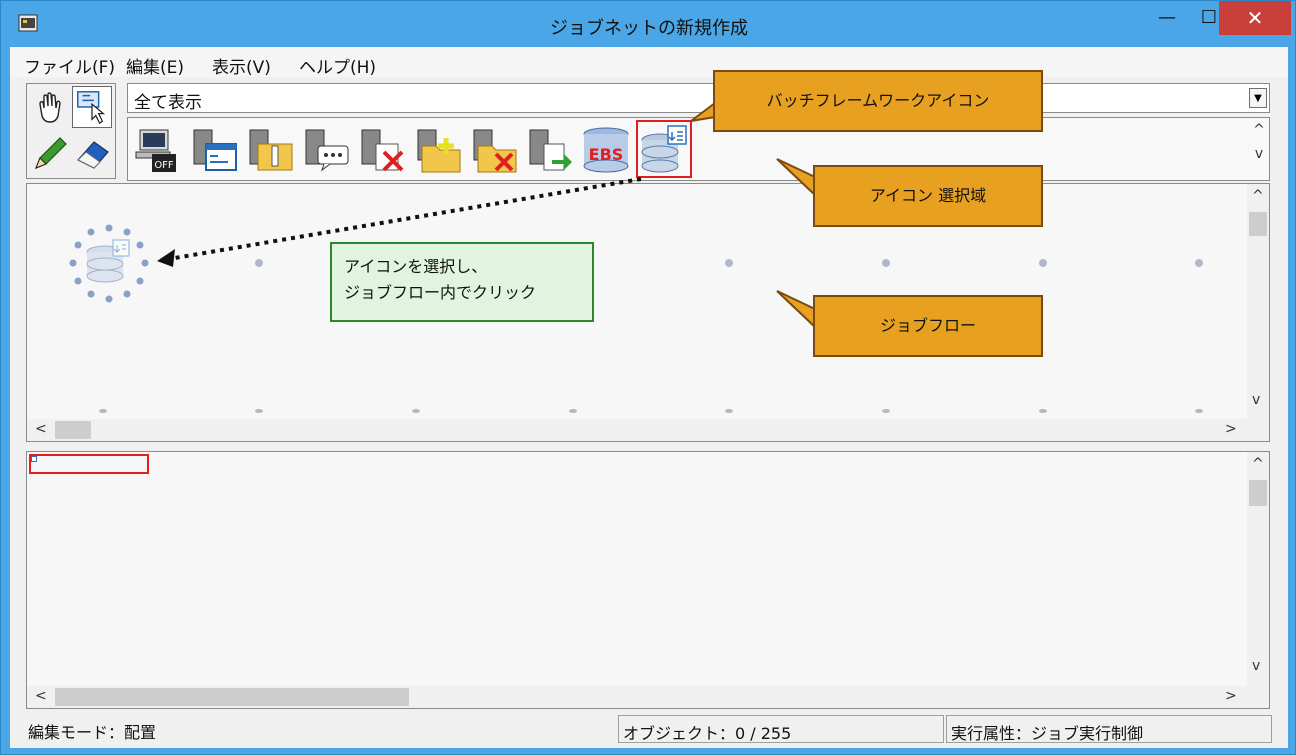  What do you see at coordinates (462, 282) in the screenshot?
I see `instruction-note: アイコンを選択し、 ジョブフロー内でクリック` at bounding box center [462, 282].